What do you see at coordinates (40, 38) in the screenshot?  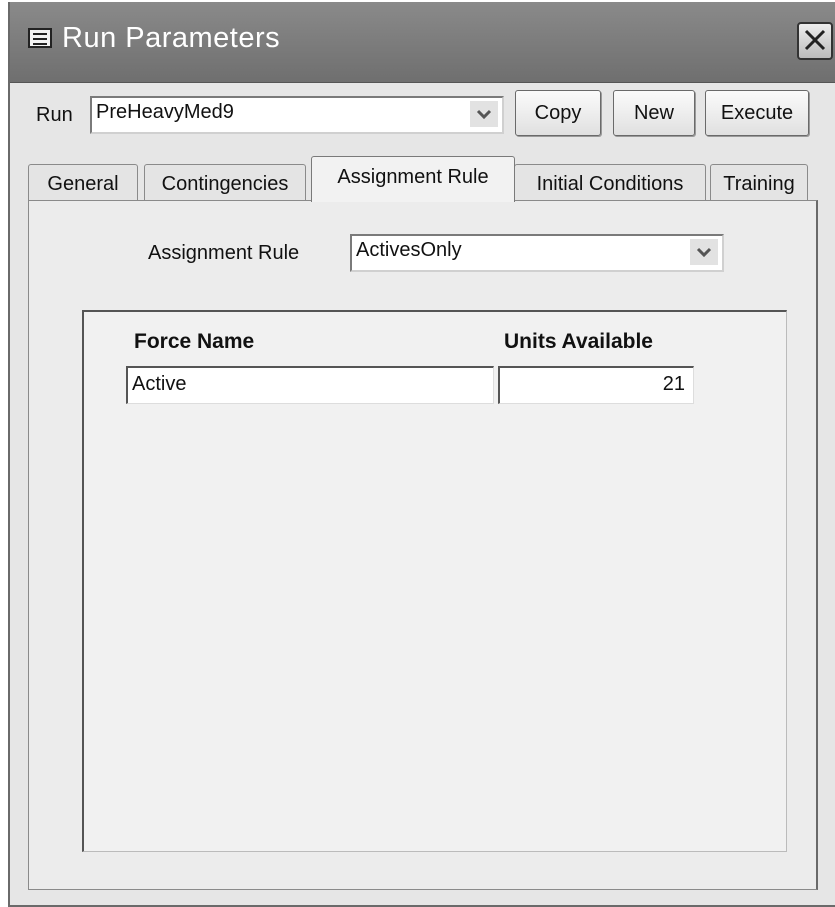 I see `form-icon` at bounding box center [40, 38].